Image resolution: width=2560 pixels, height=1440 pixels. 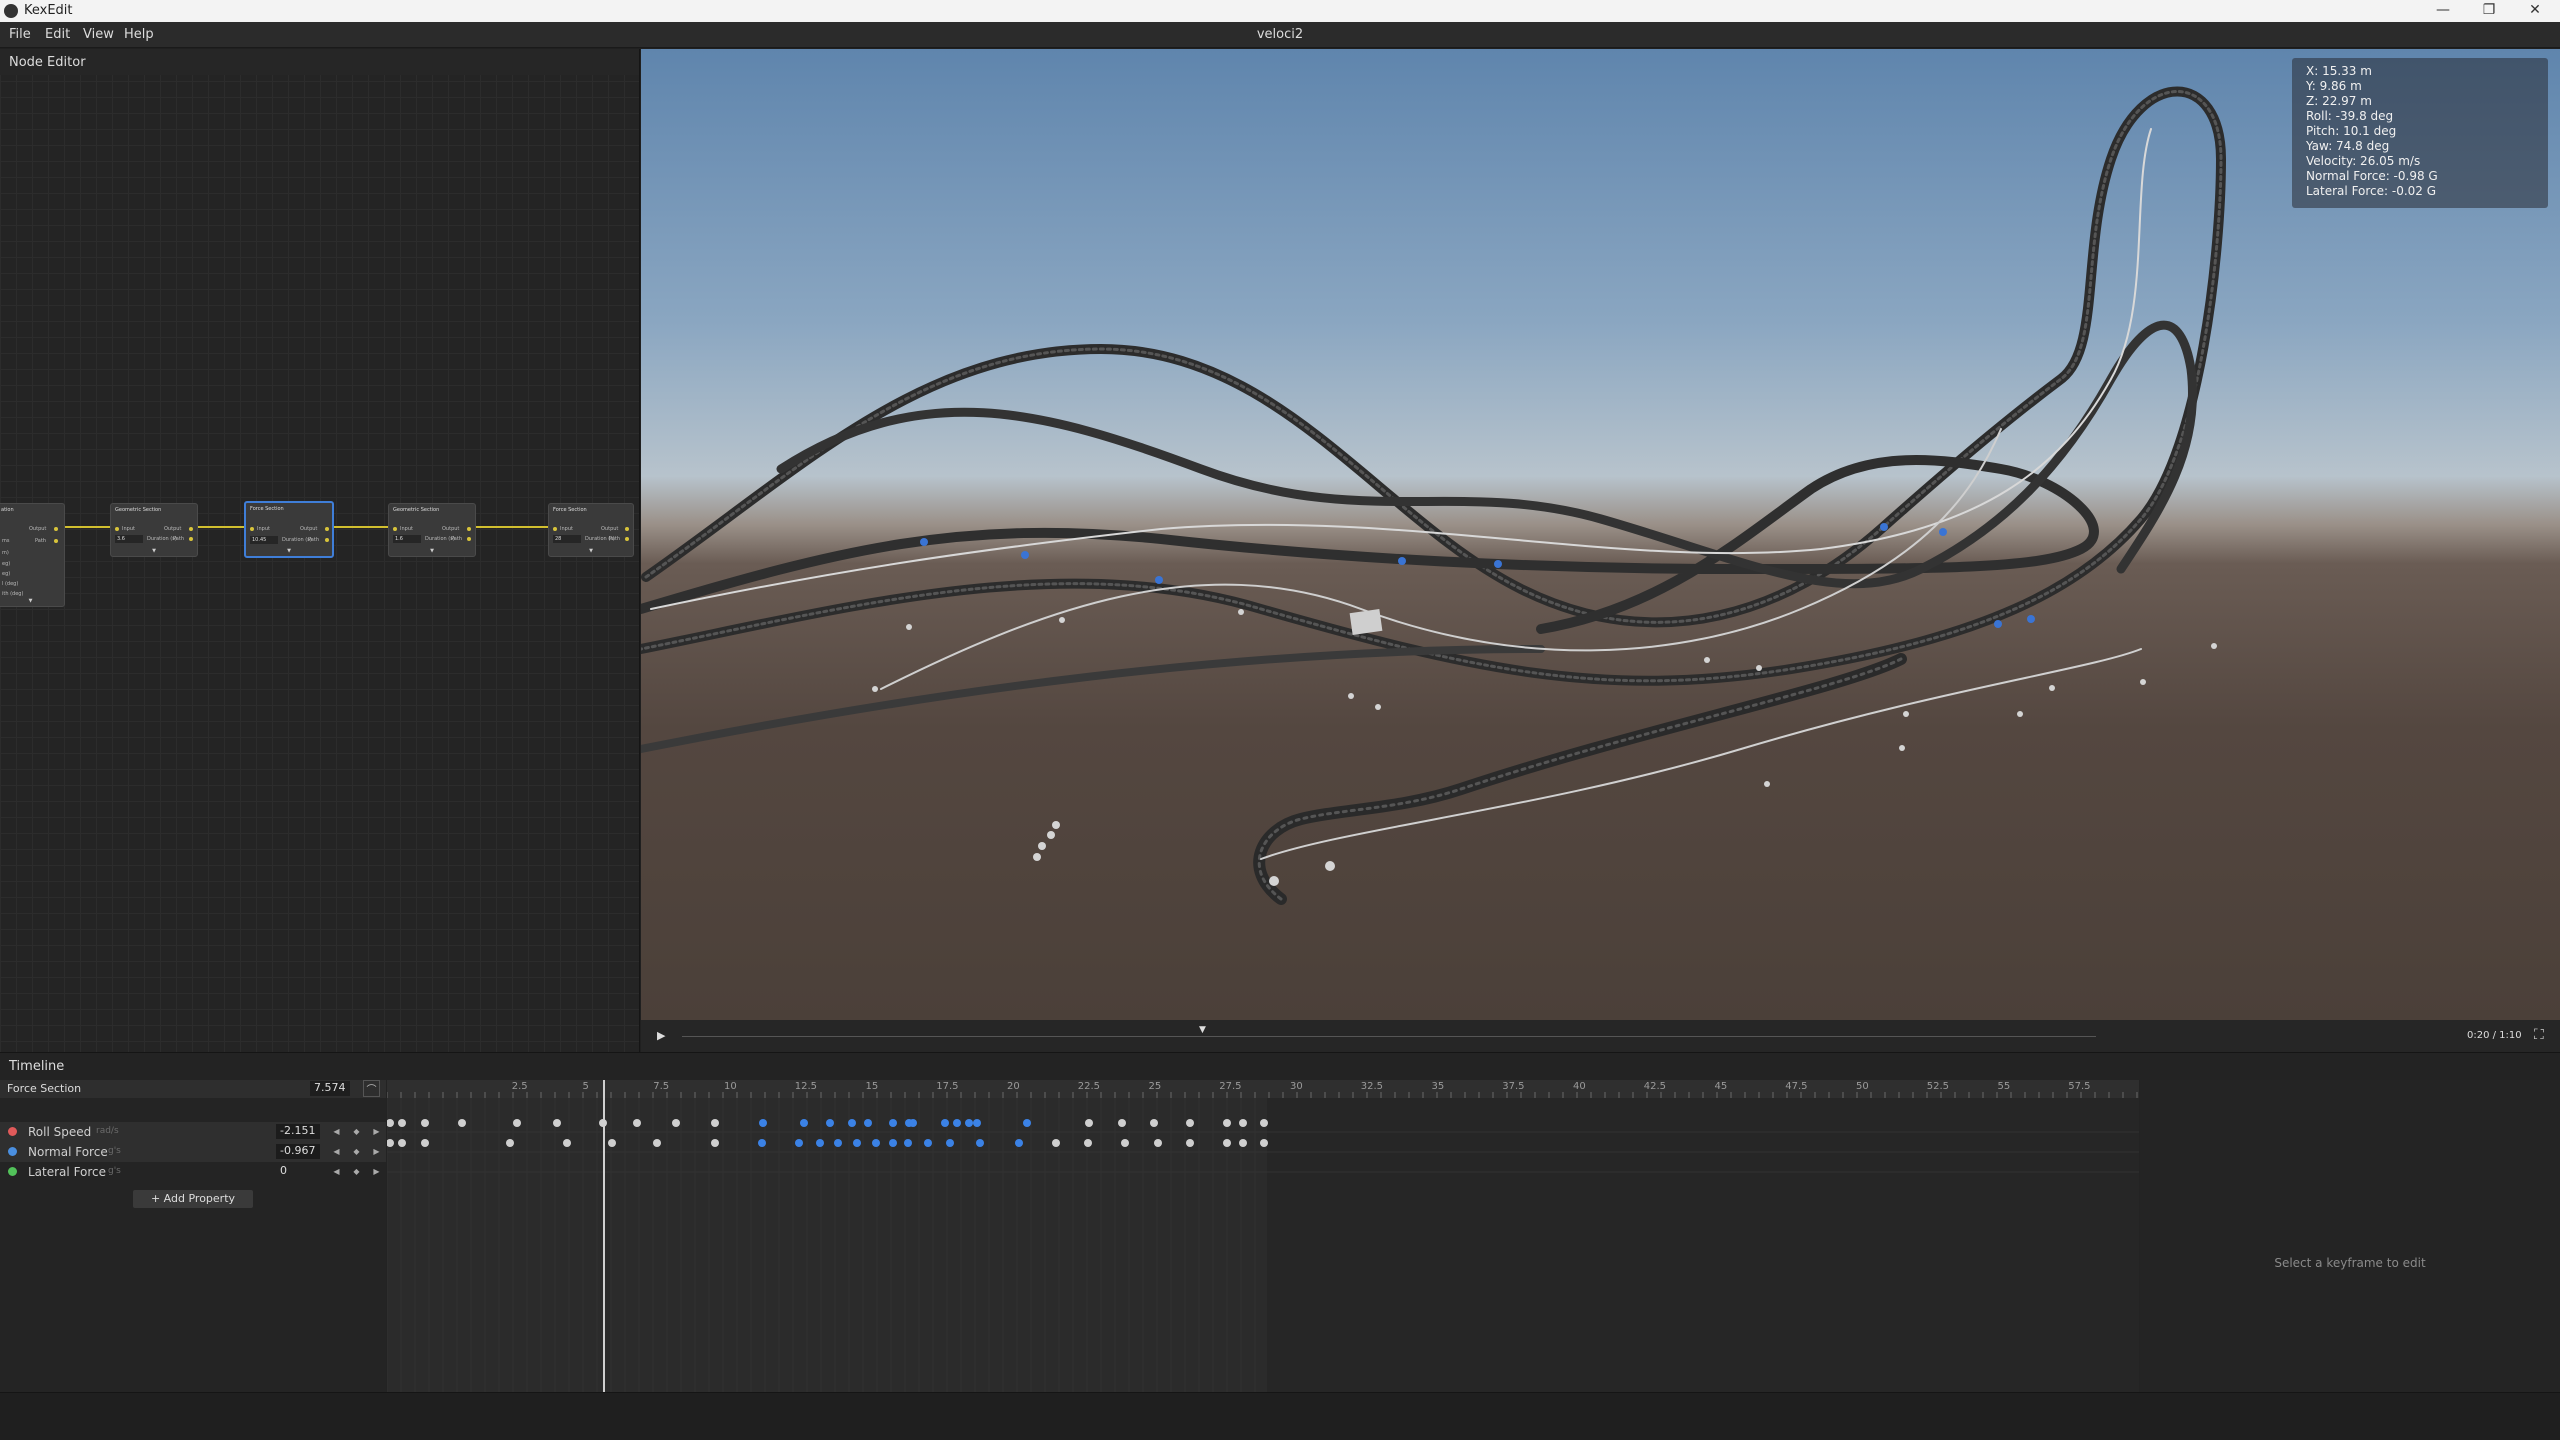 I want to click on menu-help: Help, so click(x=139, y=34).